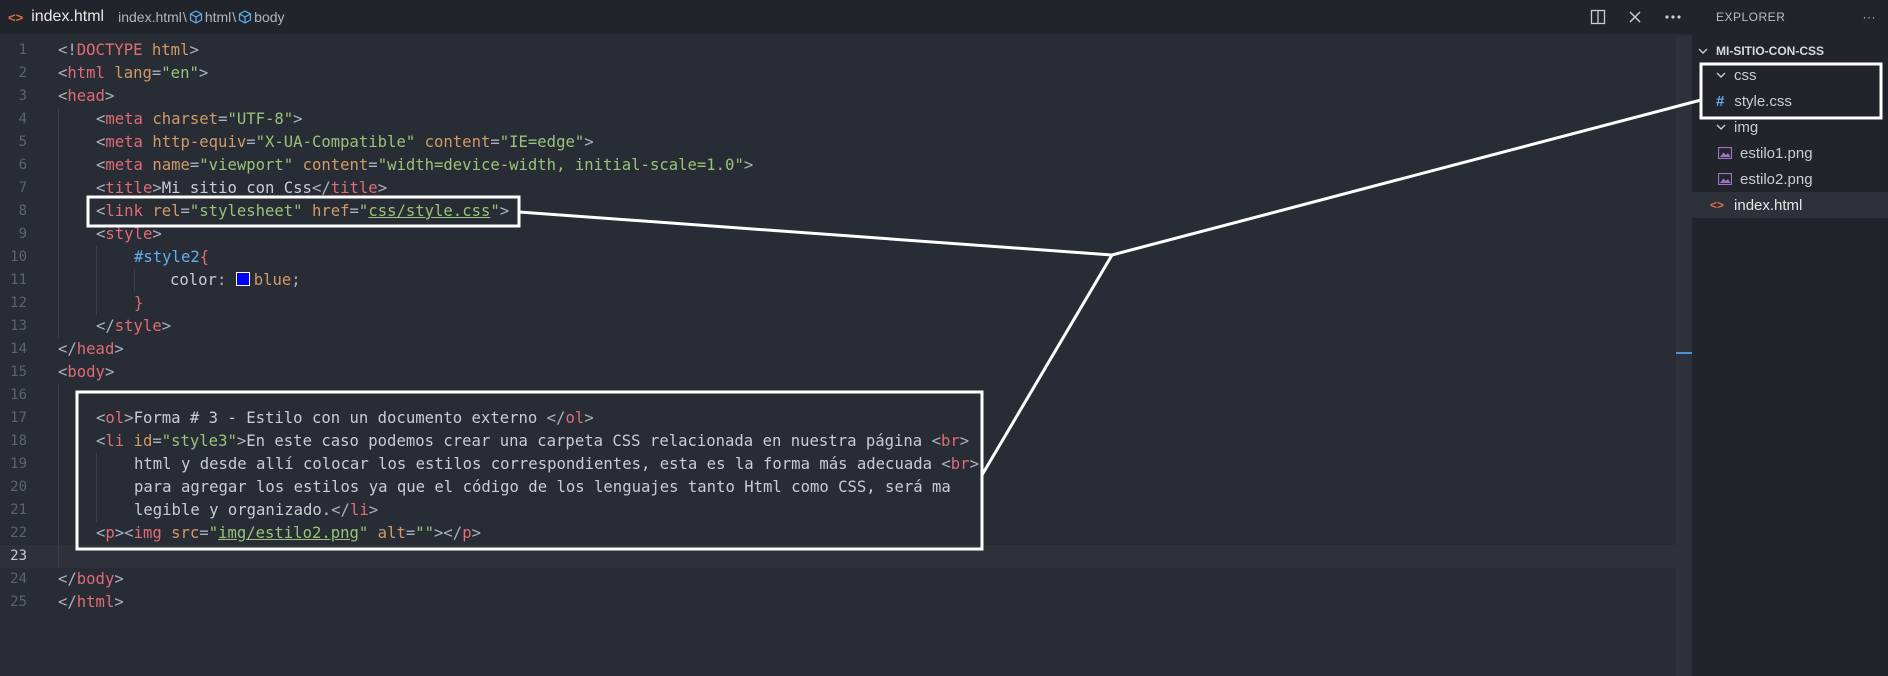 This screenshot has height=676, width=1888. Describe the element at coordinates (22, 142) in the screenshot. I see `line-number: 5` at that location.